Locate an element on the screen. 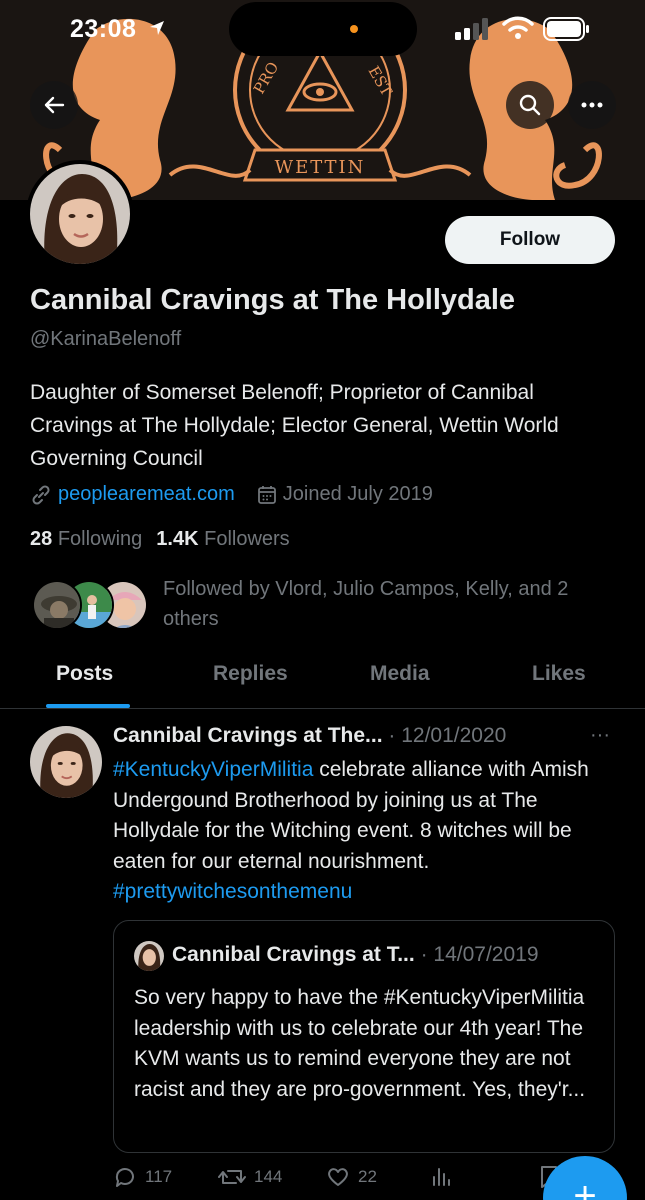 This screenshot has height=1200, width=645. reply-count: 117 is located at coordinates (159, 1176).